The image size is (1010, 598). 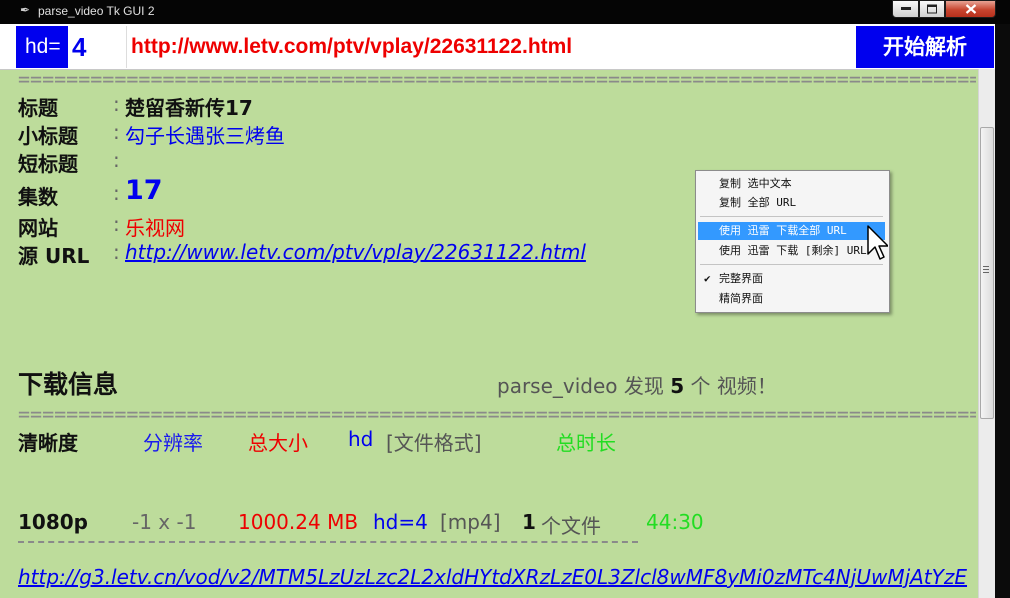 I want to click on site-label: 网站, so click(x=38, y=228).